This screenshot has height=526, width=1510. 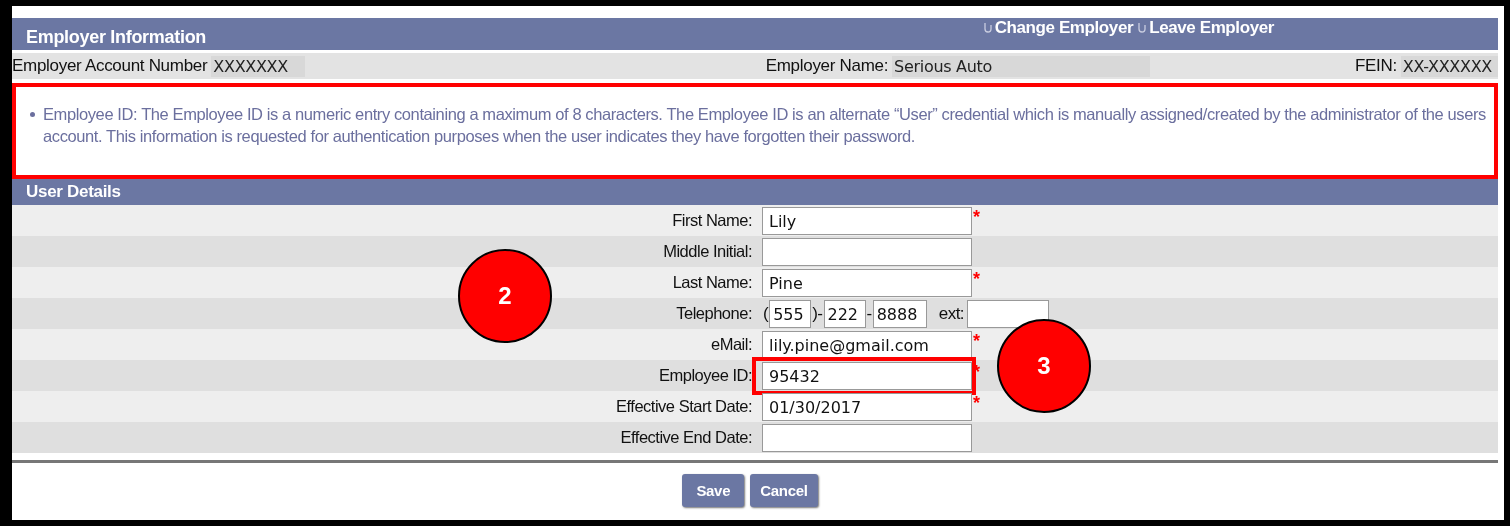 I want to click on field-value: XXXXXXX, so click(x=258, y=66).